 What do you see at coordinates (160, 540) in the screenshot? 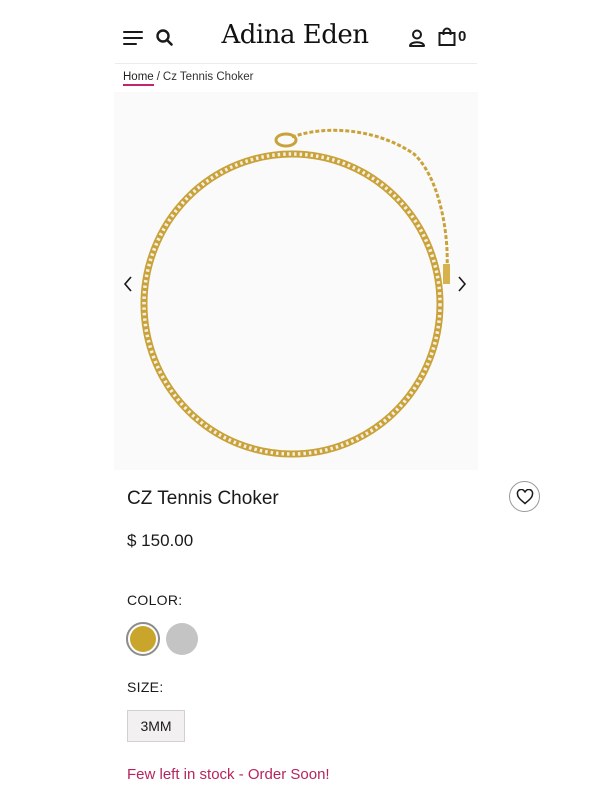
I see `product-price: $ 150.00` at bounding box center [160, 540].